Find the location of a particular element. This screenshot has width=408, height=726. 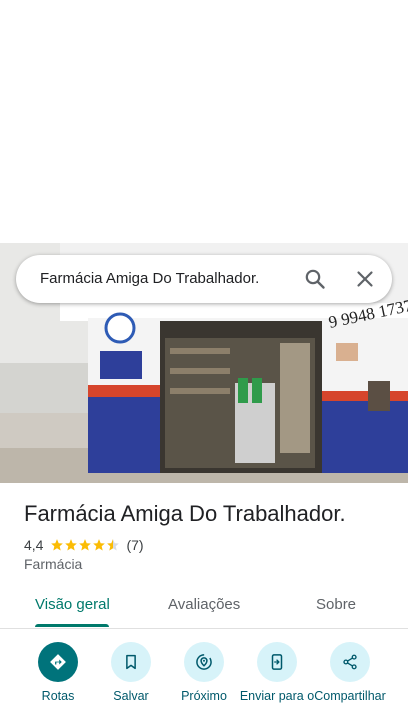

active-tab-indicator is located at coordinates (72, 625).